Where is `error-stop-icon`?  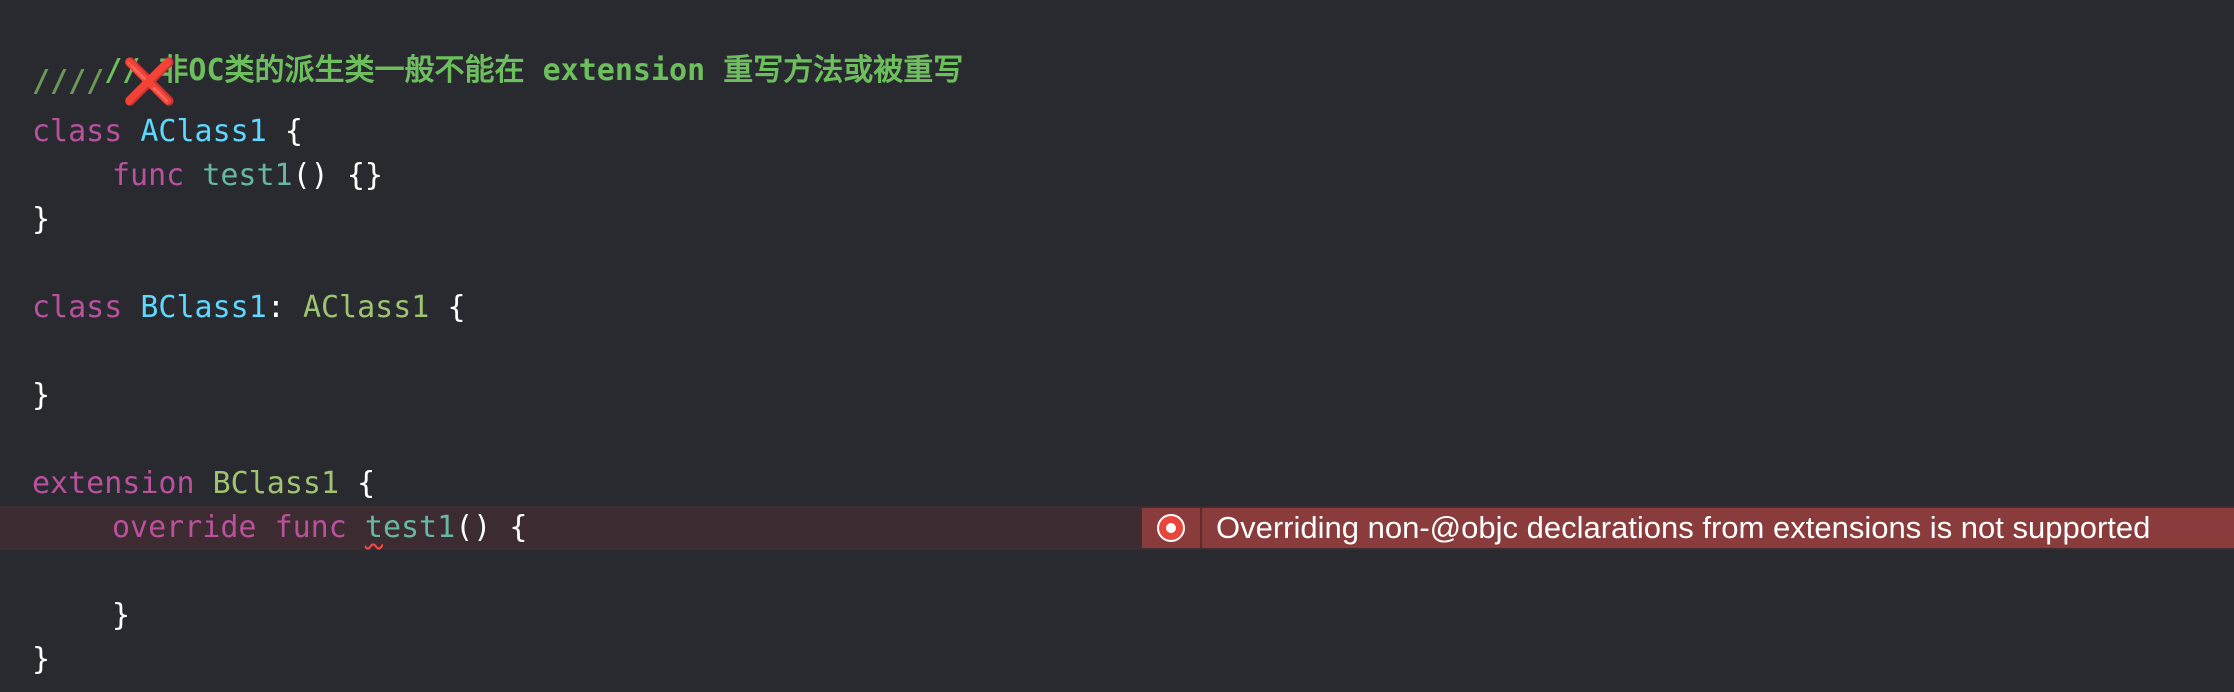
error-stop-icon is located at coordinates (1171, 528).